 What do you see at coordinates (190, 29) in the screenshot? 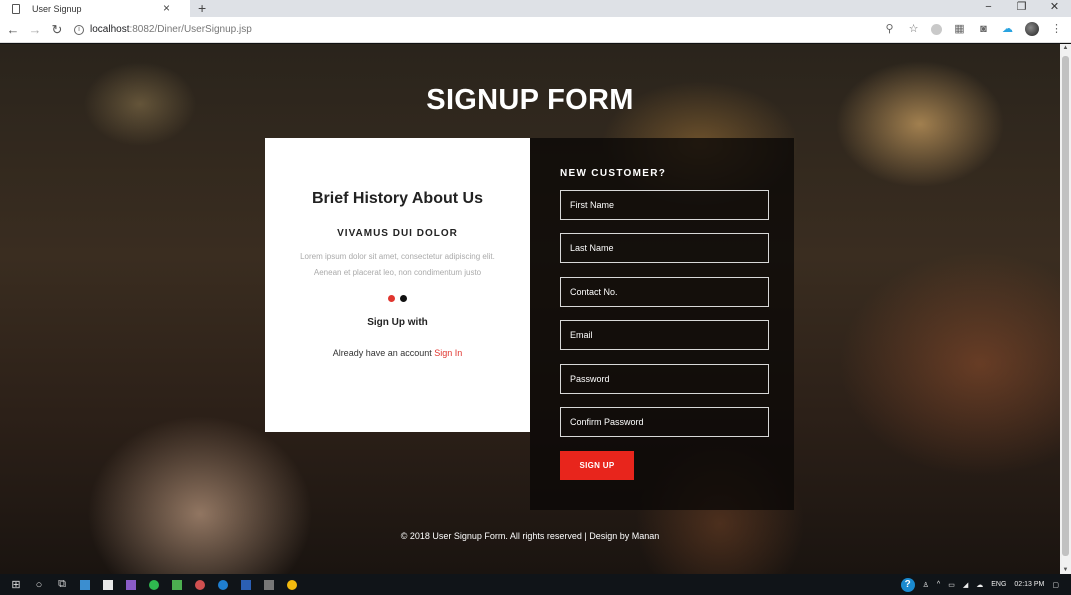
I see `url-path: :8082/Diner/UserSignup.jsp` at bounding box center [190, 29].